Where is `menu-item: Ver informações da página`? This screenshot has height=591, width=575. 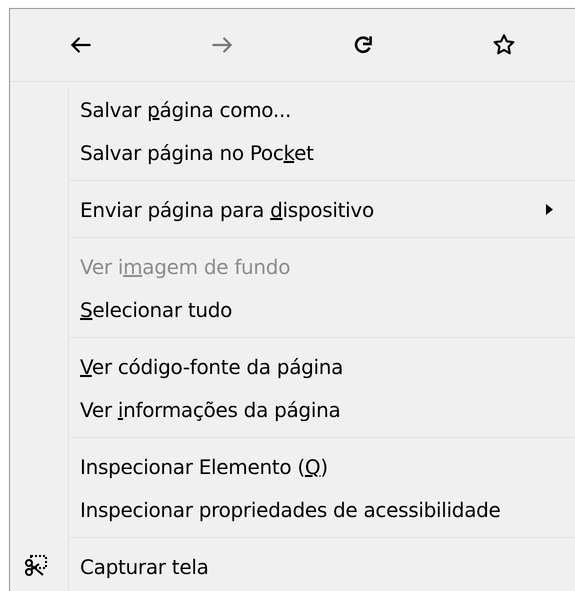 menu-item: Ver informações da página is located at coordinates (292, 409).